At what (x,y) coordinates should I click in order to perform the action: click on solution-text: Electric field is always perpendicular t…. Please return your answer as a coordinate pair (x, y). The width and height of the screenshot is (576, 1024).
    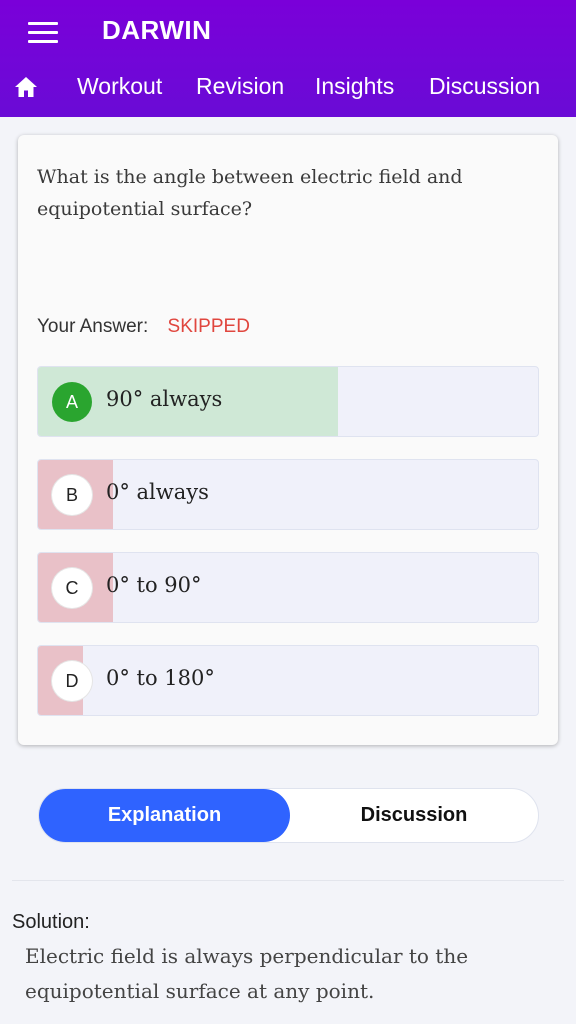
    Looking at the image, I should click on (247, 973).